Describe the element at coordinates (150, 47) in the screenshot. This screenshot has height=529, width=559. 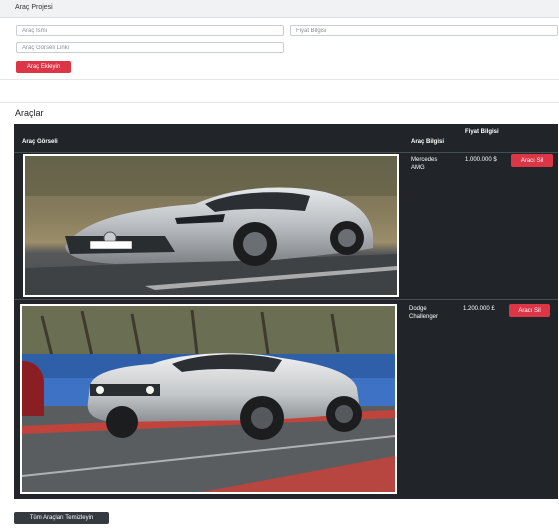
I see `image-link-input` at that location.